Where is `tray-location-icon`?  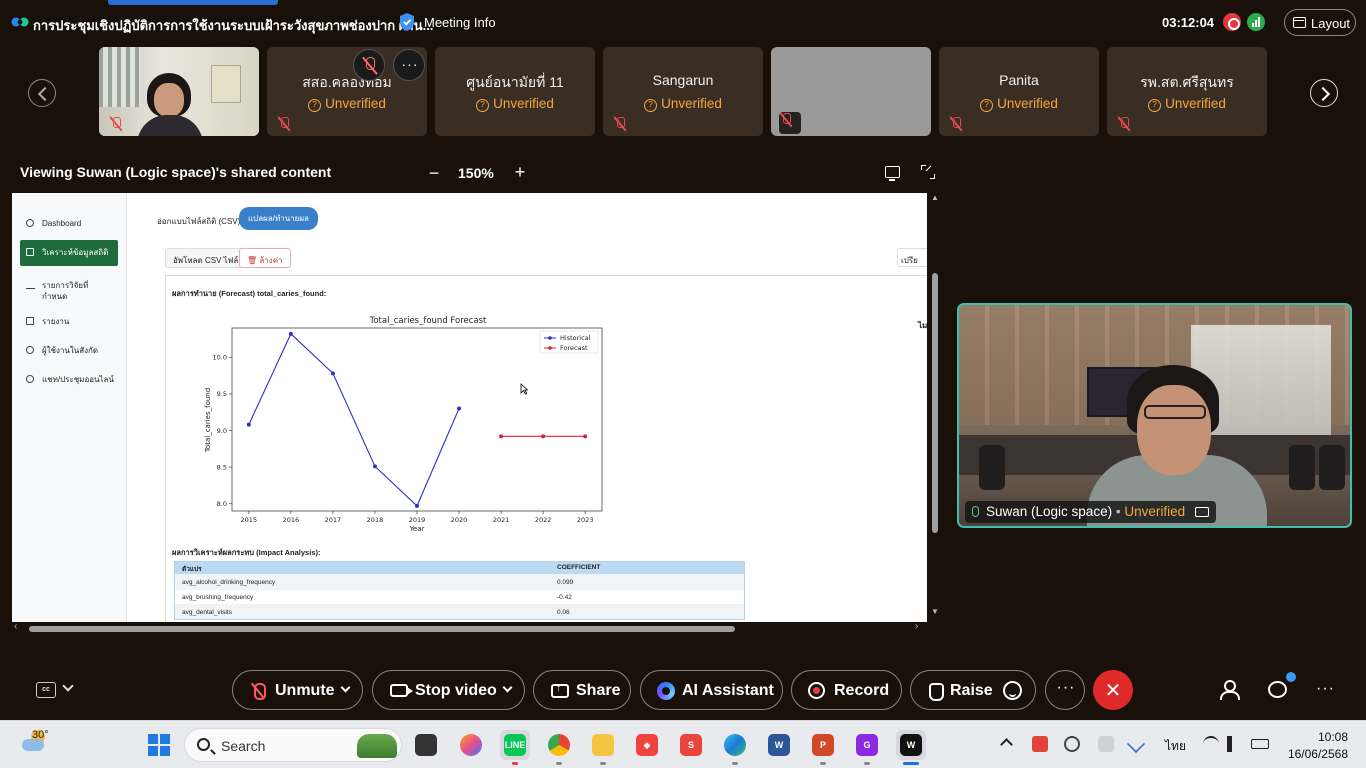 tray-location-icon is located at coordinates (1136, 744).